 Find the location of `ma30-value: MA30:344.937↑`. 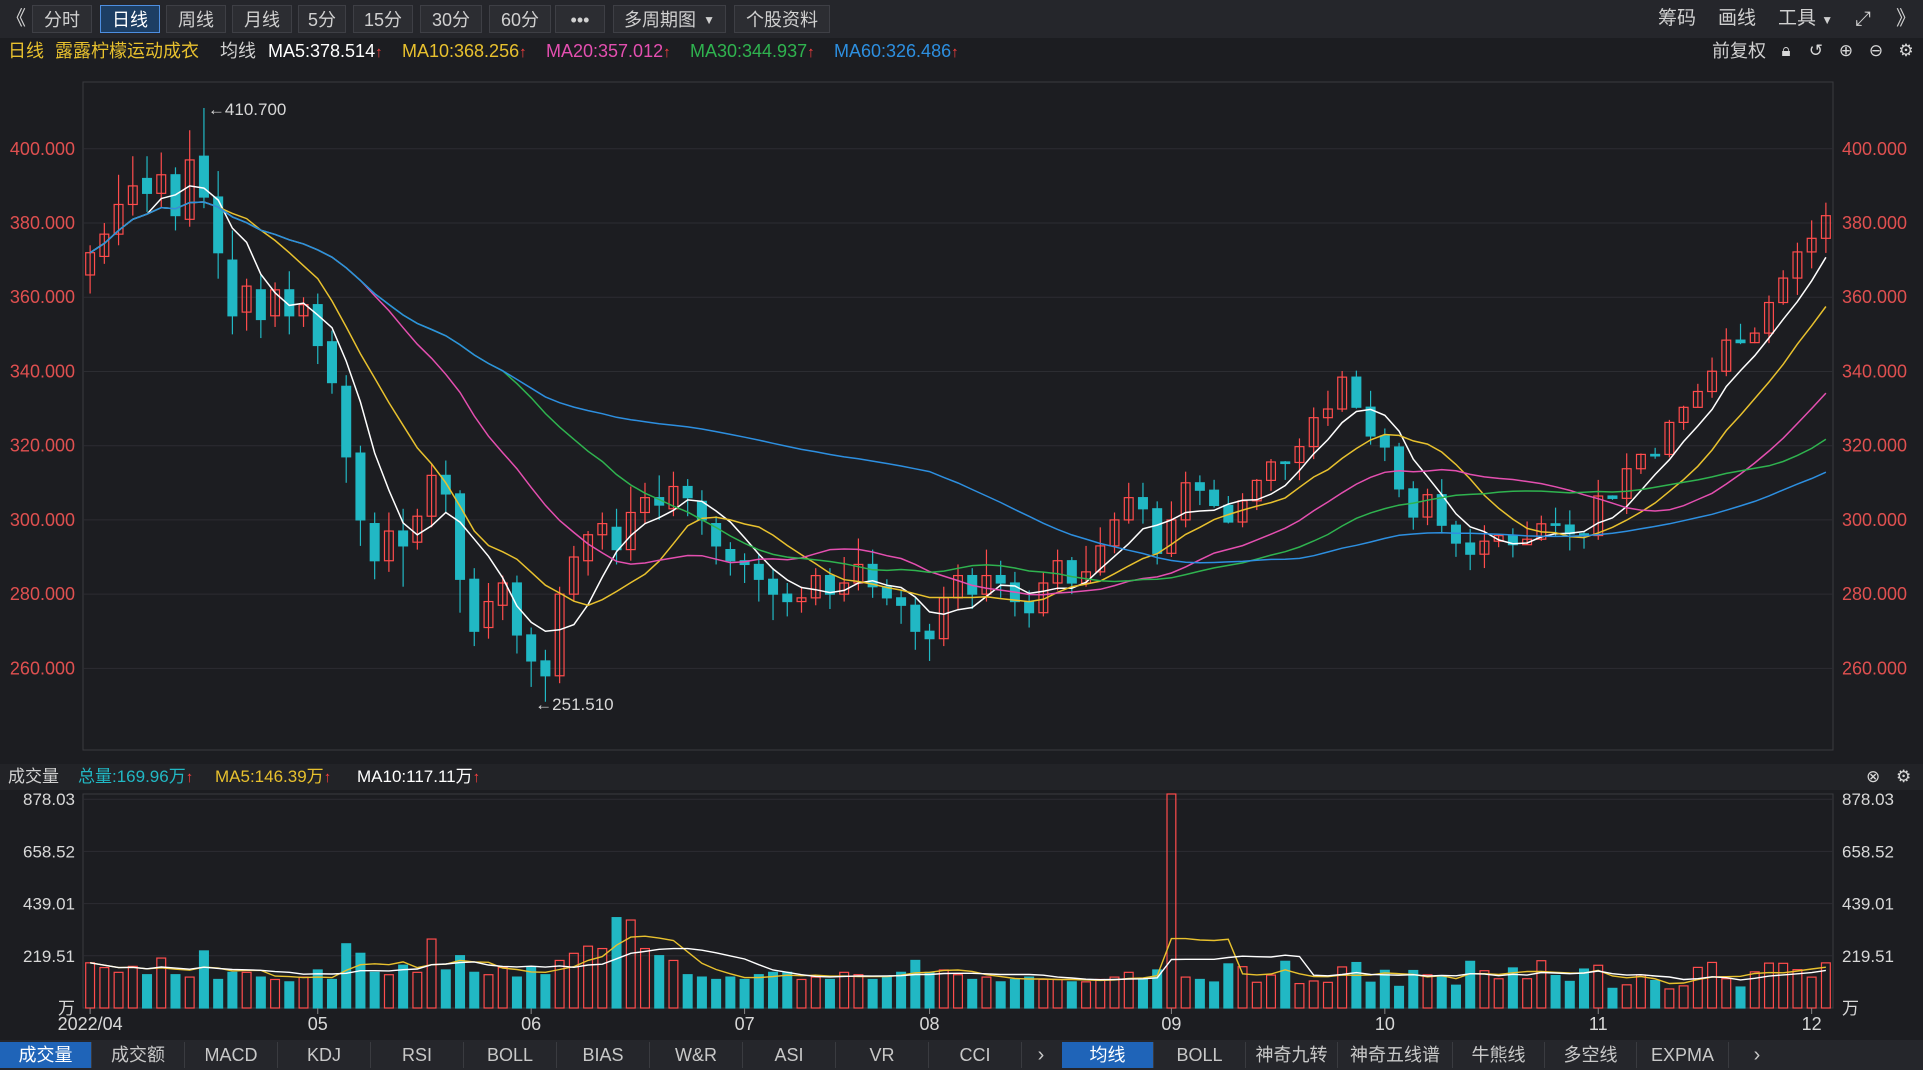

ma30-value: MA30:344.937↑ is located at coordinates (752, 51).